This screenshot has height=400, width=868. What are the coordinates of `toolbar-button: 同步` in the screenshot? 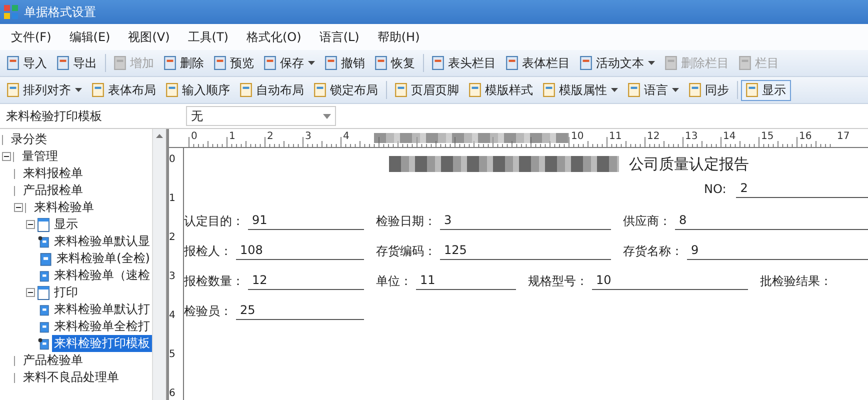 It's located at (709, 90).